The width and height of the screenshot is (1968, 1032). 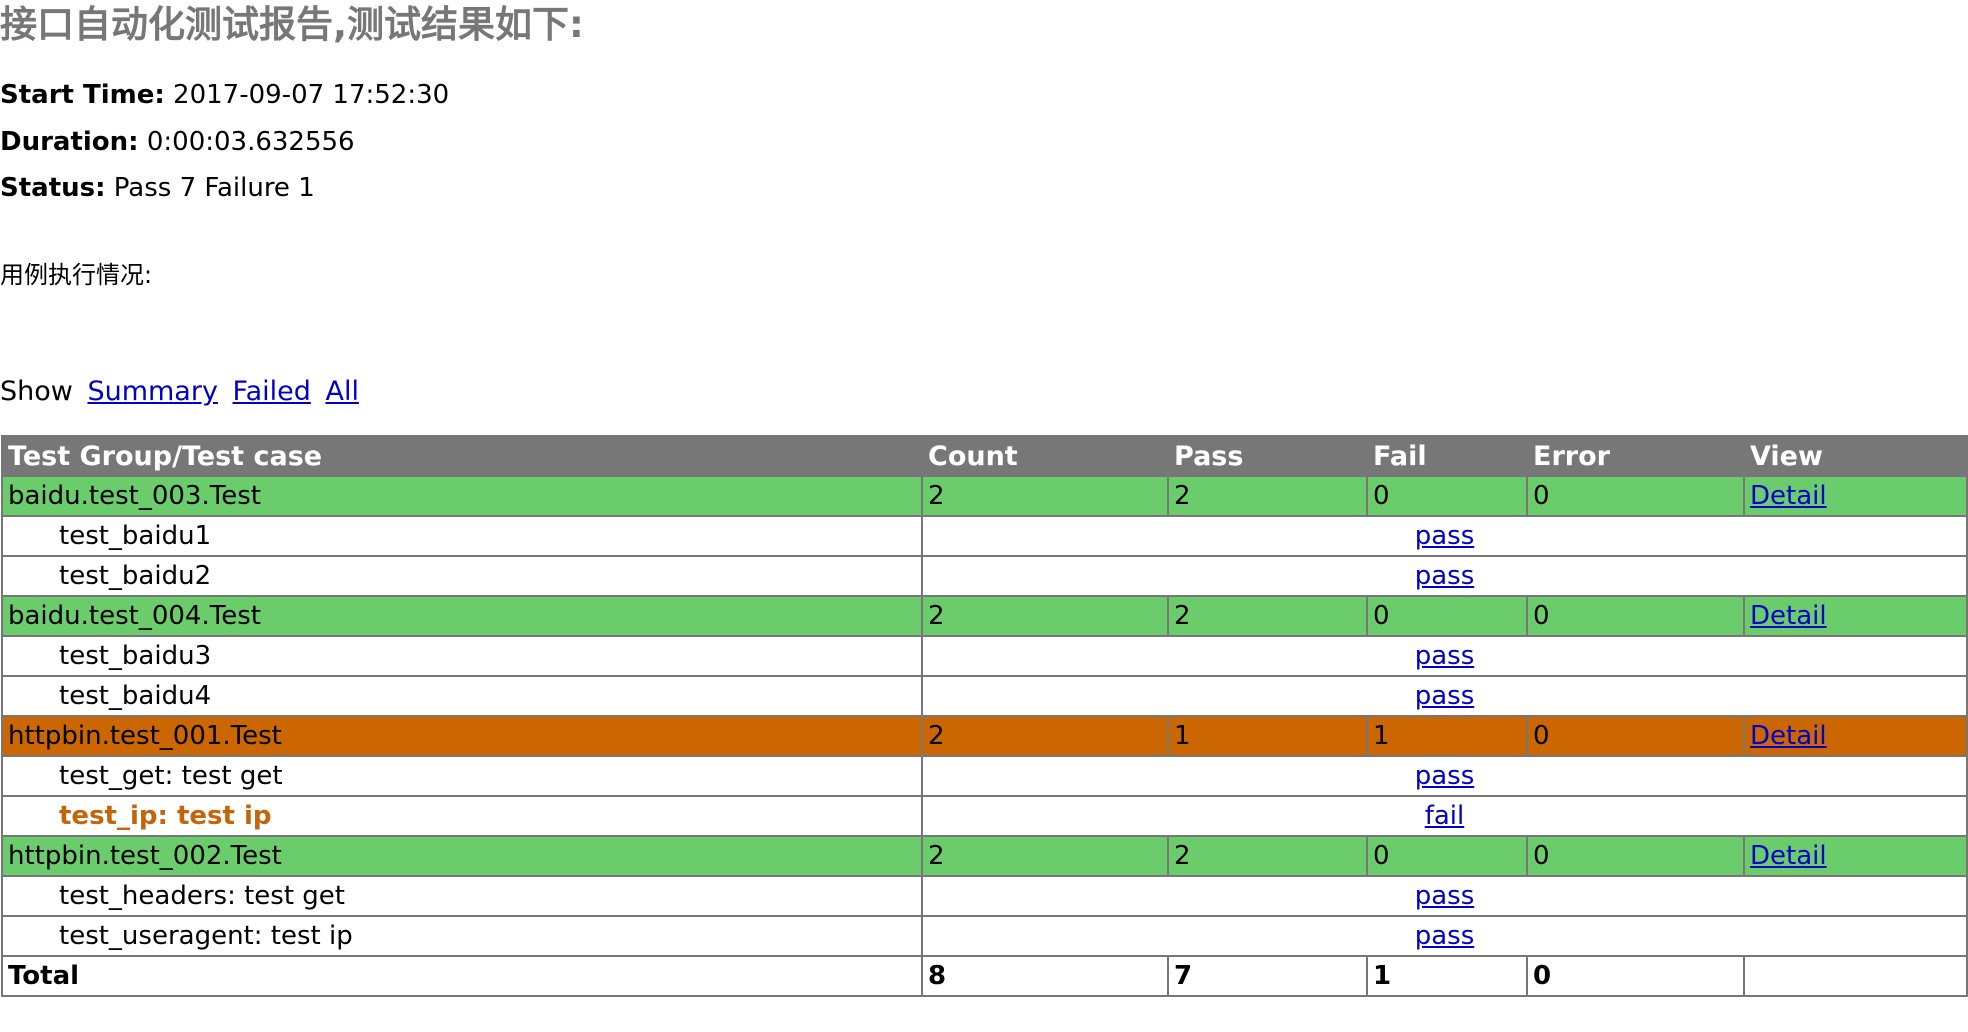 I want to click on total-count: 8, so click(x=1045, y=976).